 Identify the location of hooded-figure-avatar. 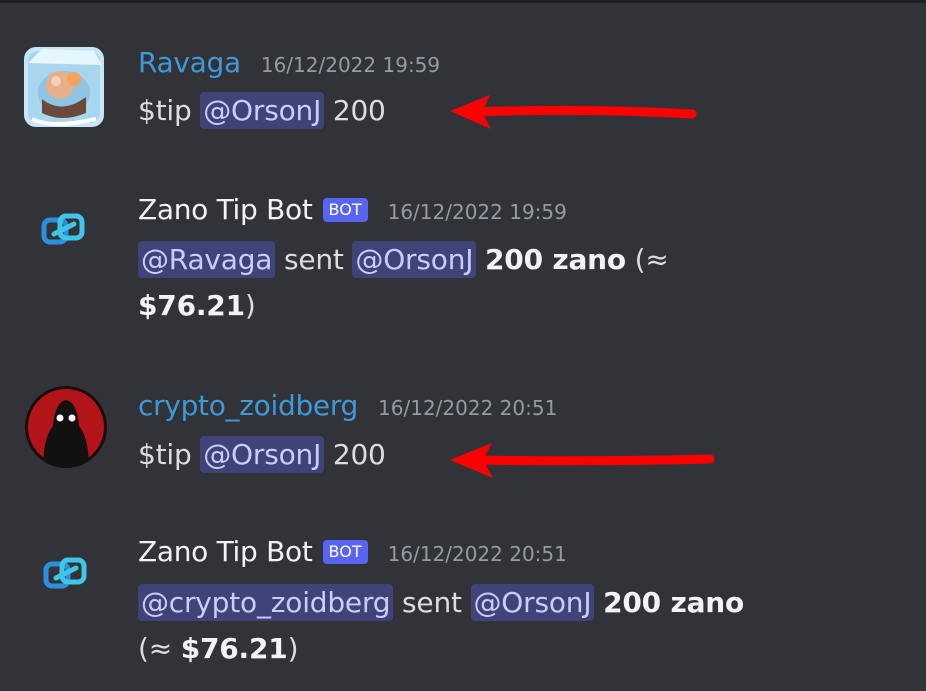
(66, 427).